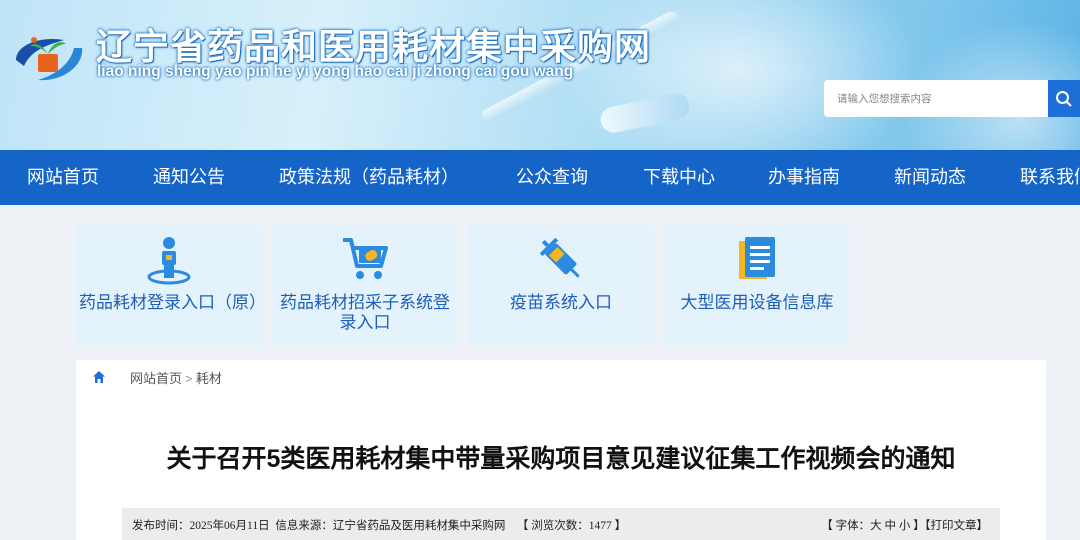  I want to click on nav-item-guide: 办事指南, so click(804, 177).